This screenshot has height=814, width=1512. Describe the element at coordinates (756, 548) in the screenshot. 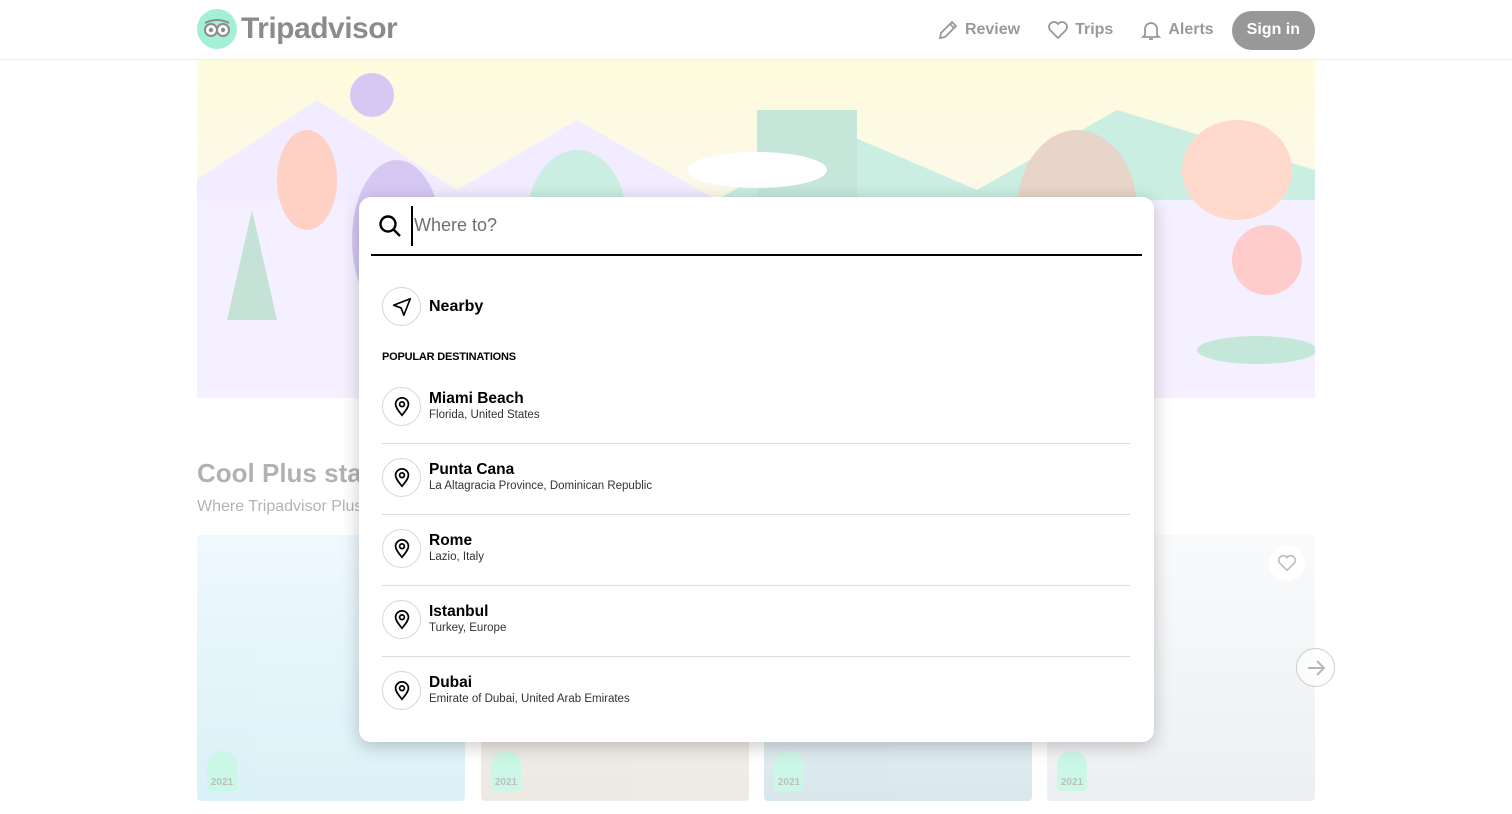

I see `destination-item-rome: Rome Lazio, Italy` at that location.